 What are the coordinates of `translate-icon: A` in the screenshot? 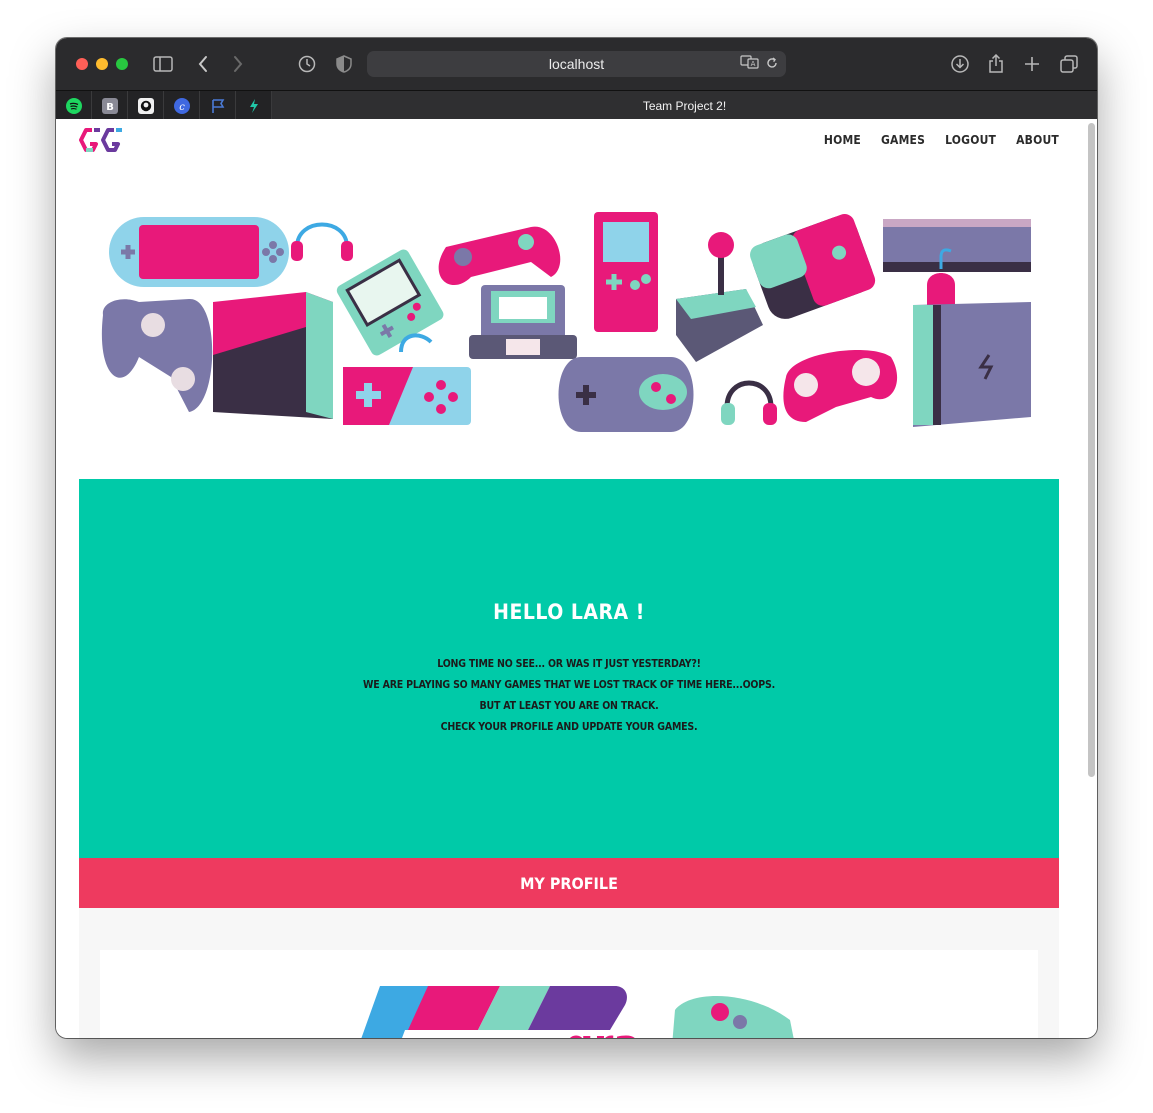 It's located at (750, 63).